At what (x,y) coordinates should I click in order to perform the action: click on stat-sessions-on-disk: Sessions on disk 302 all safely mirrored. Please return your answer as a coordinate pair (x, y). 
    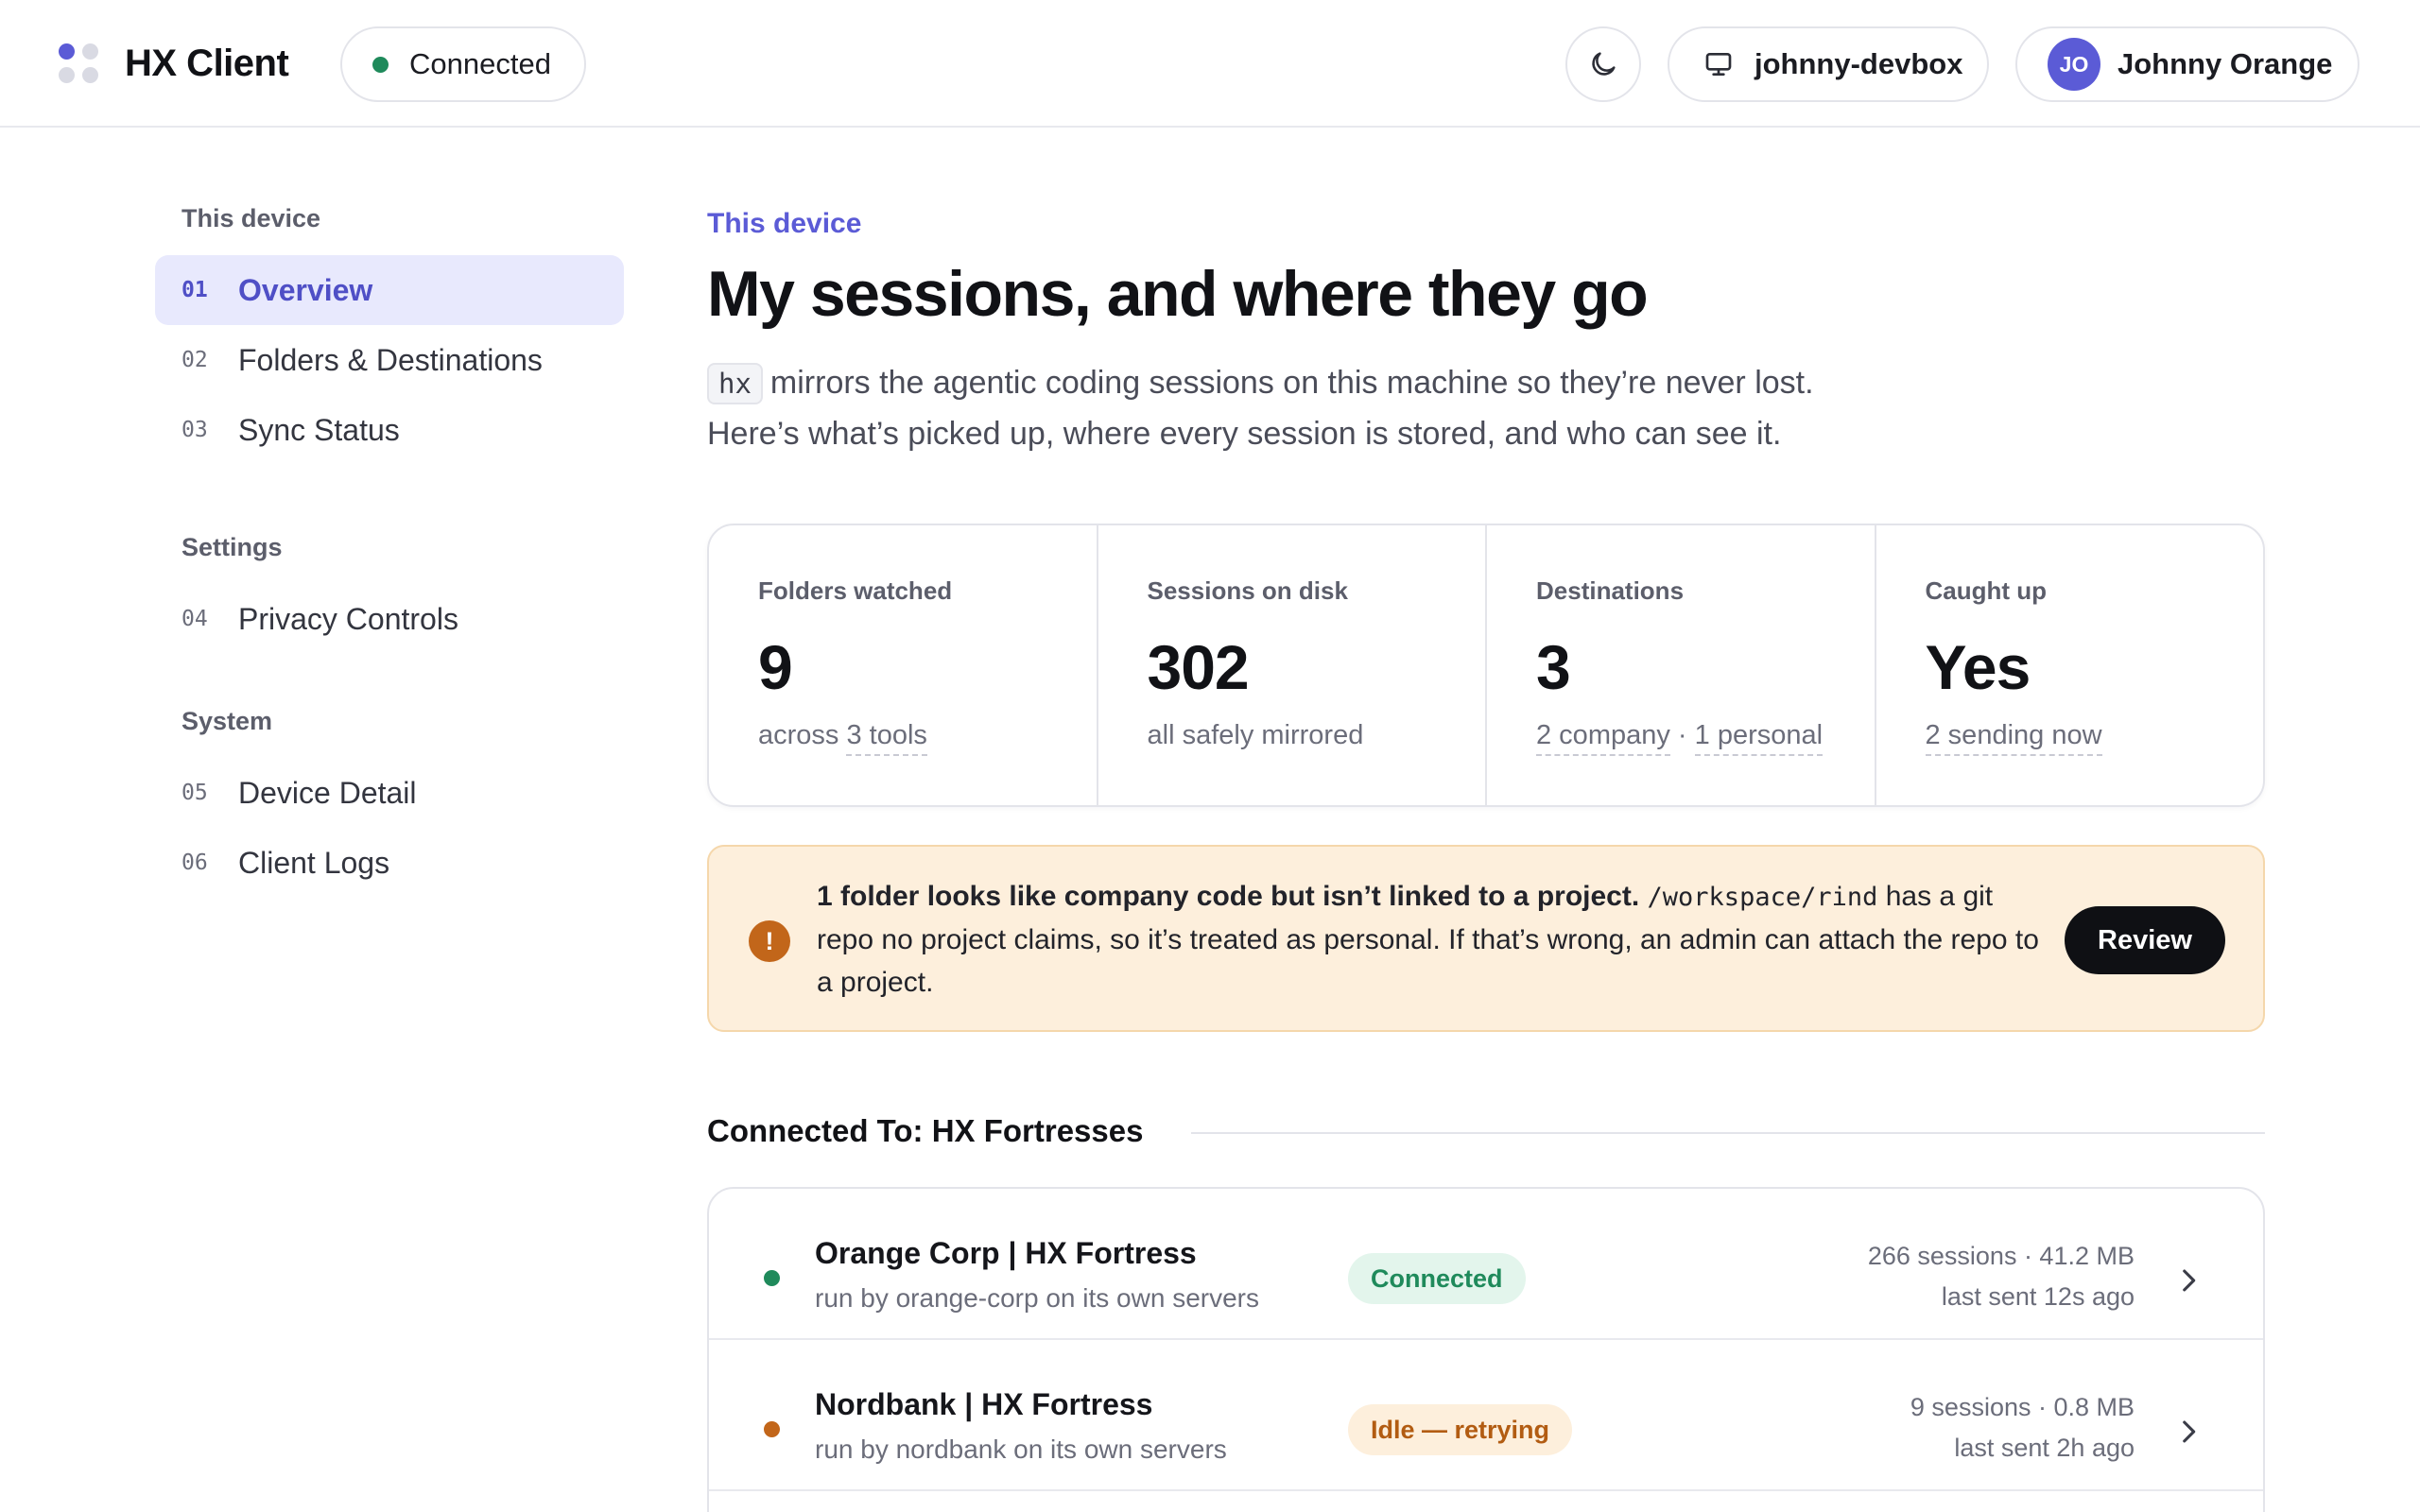
    Looking at the image, I should click on (1292, 665).